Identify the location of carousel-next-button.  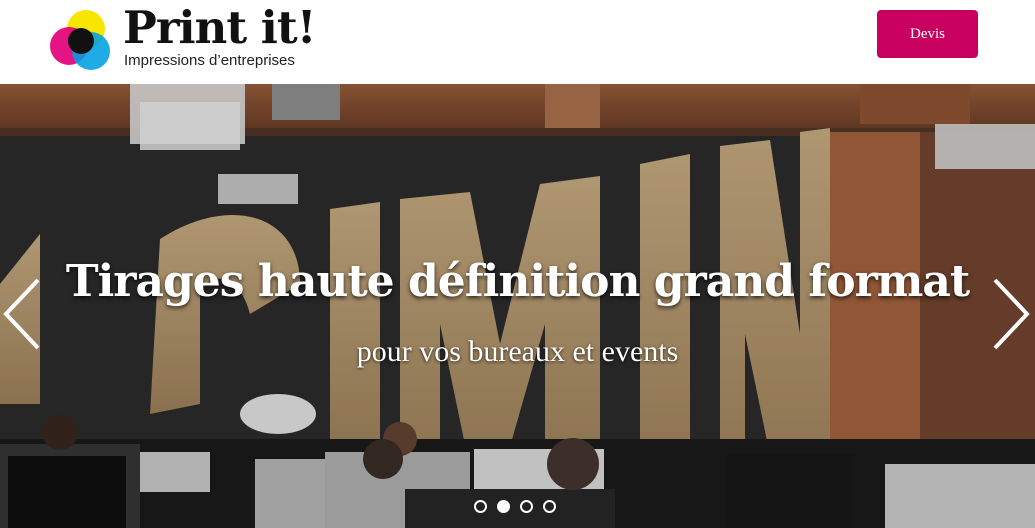
(1011, 314).